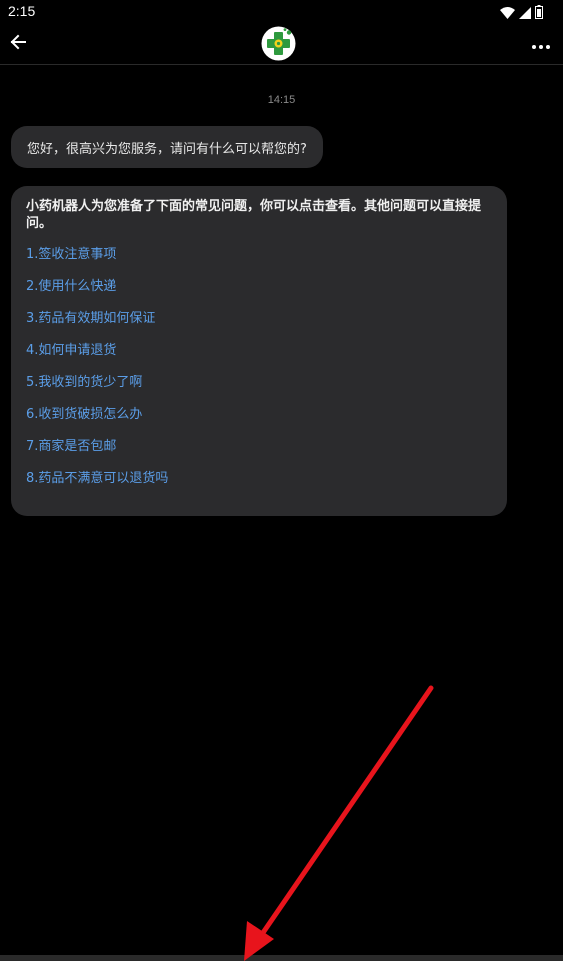 This screenshot has width=563, height=961. What do you see at coordinates (281, 100) in the screenshot?
I see `message-timestamp: 14:15` at bounding box center [281, 100].